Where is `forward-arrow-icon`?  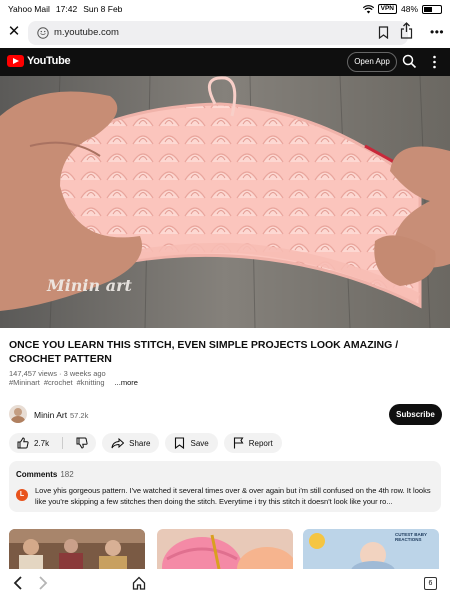 forward-arrow-icon is located at coordinates (43, 583).